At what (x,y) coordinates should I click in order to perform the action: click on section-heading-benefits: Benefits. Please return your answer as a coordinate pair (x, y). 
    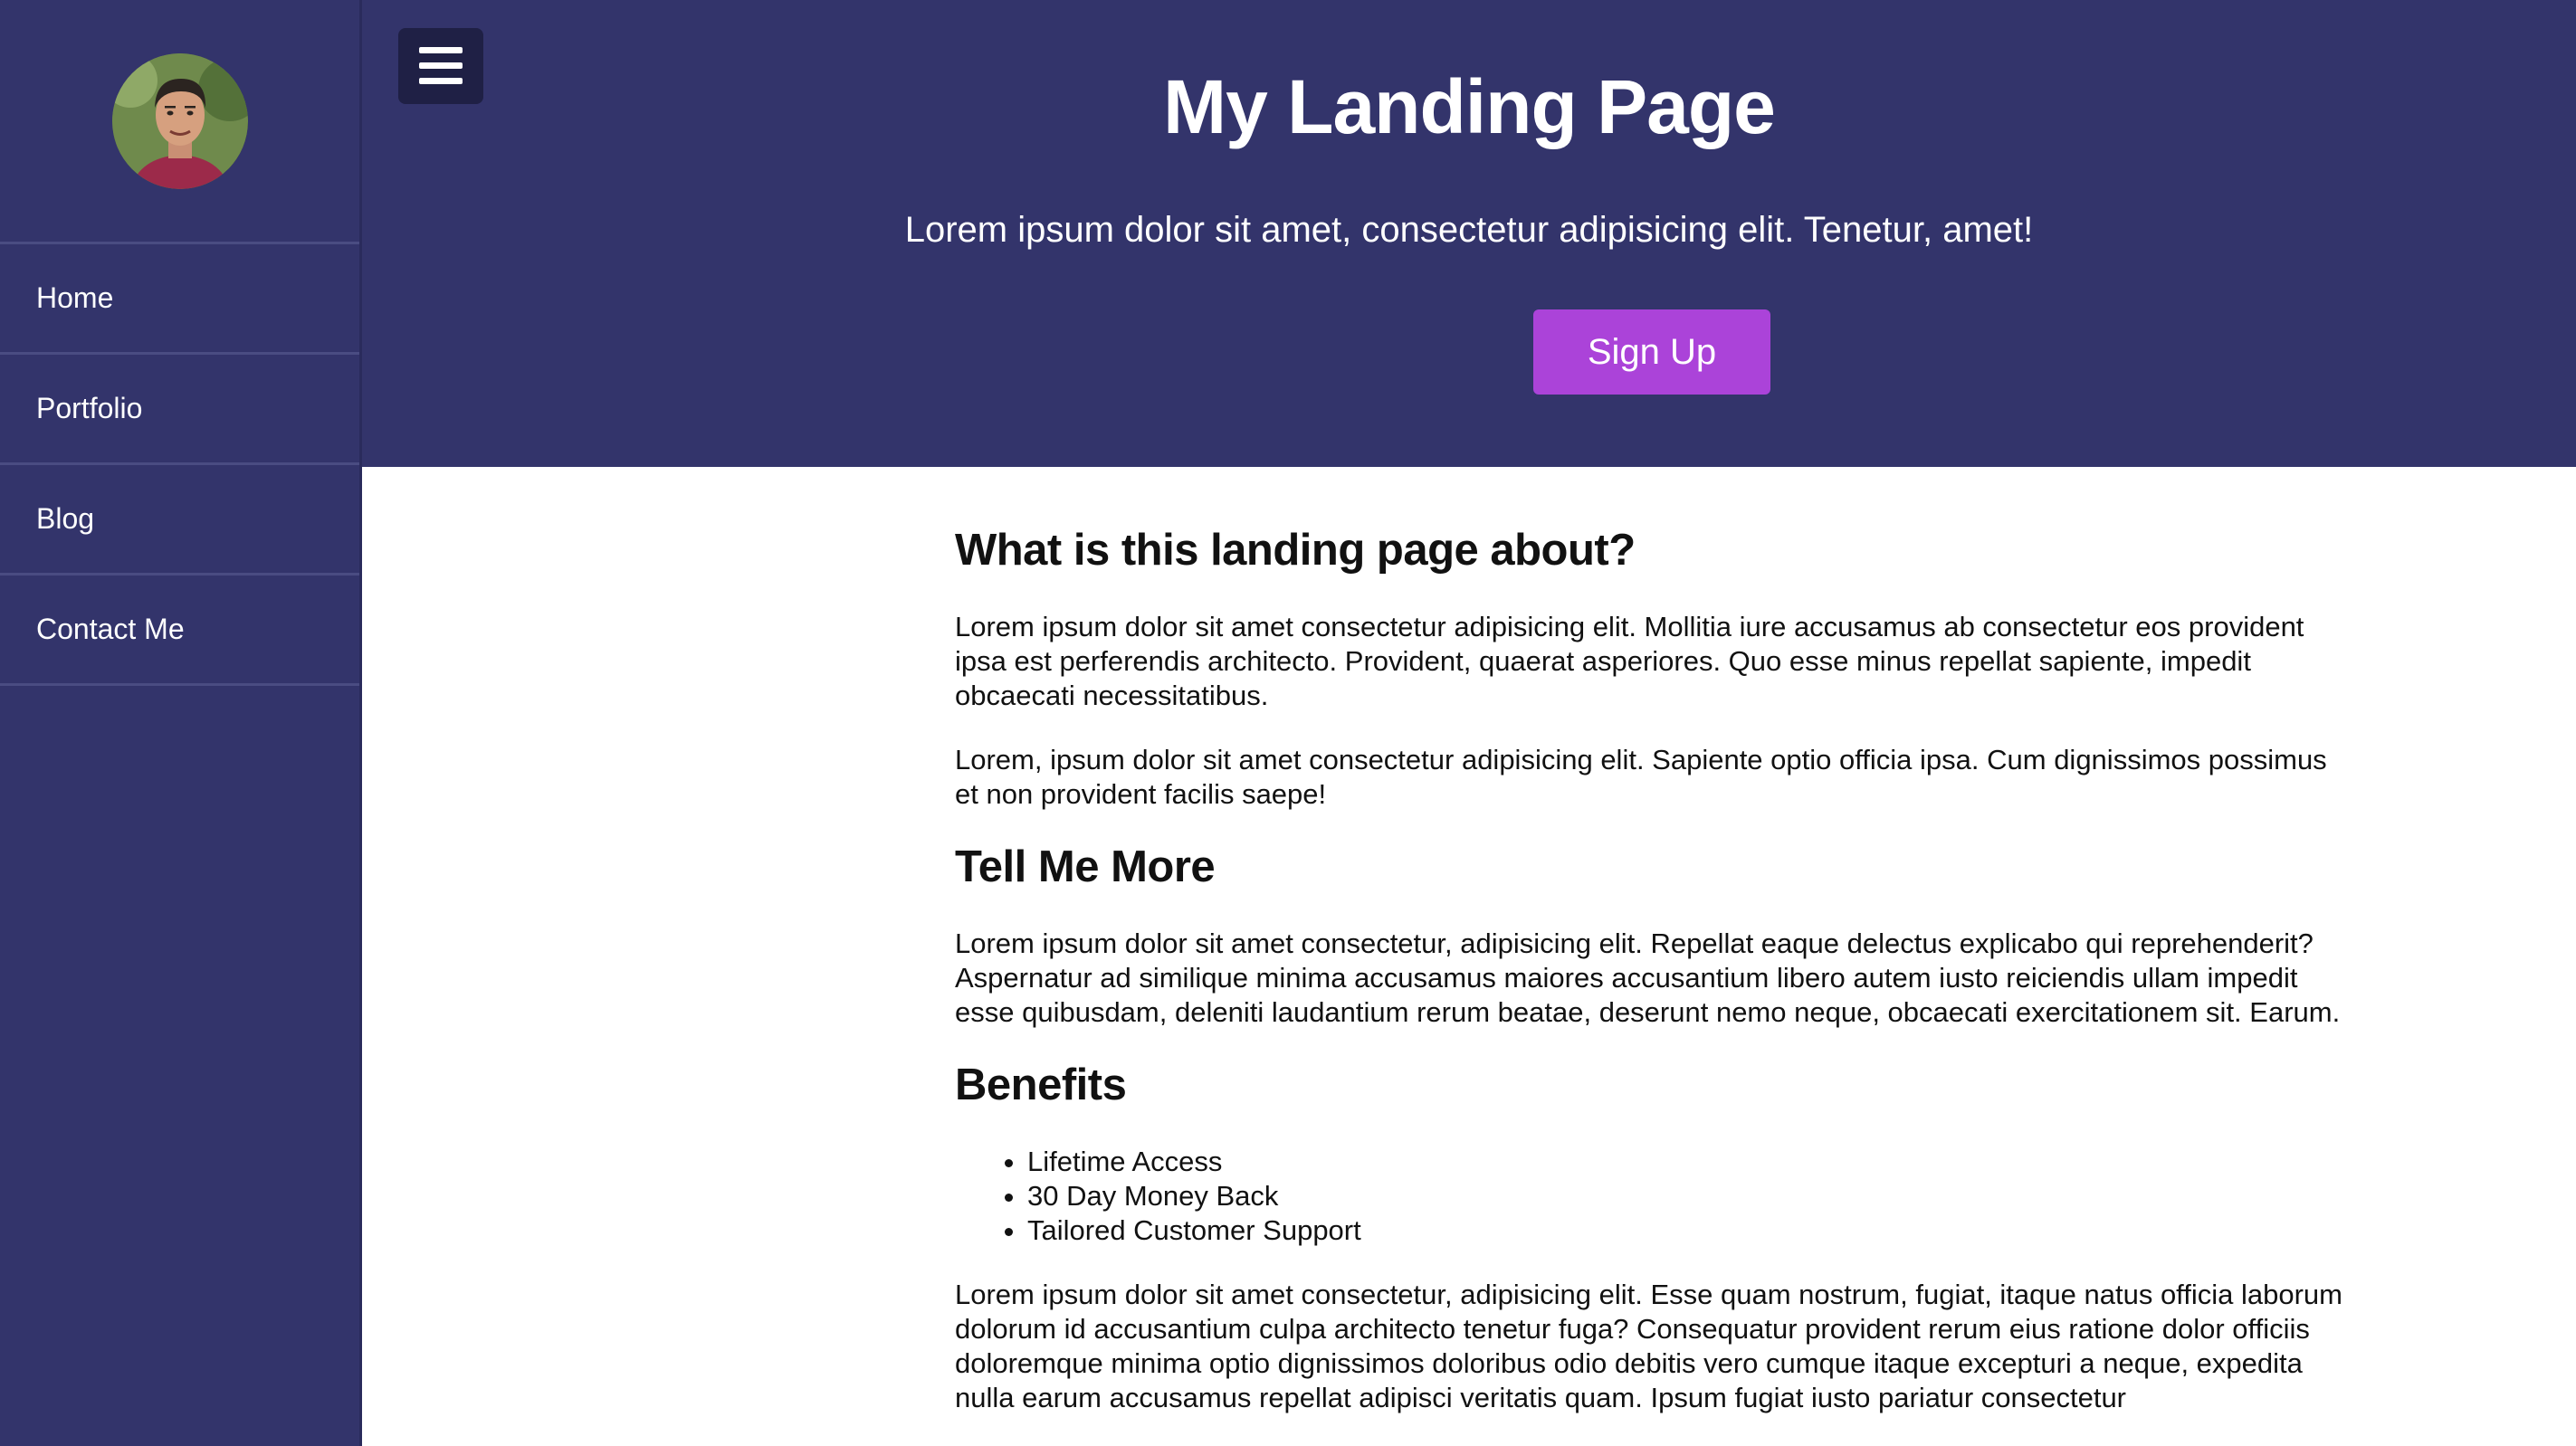
    Looking at the image, I should click on (1041, 1085).